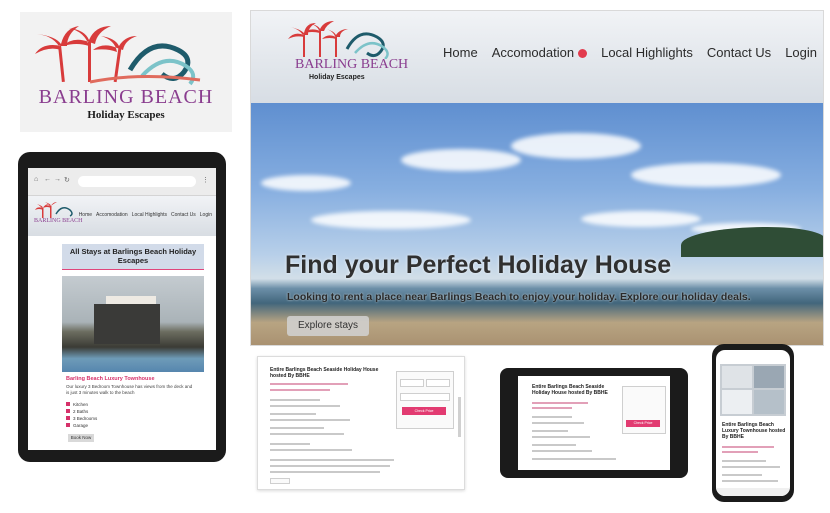 This screenshot has height=513, width=830. I want to click on tablet-check-price-button: Check Price, so click(643, 423).